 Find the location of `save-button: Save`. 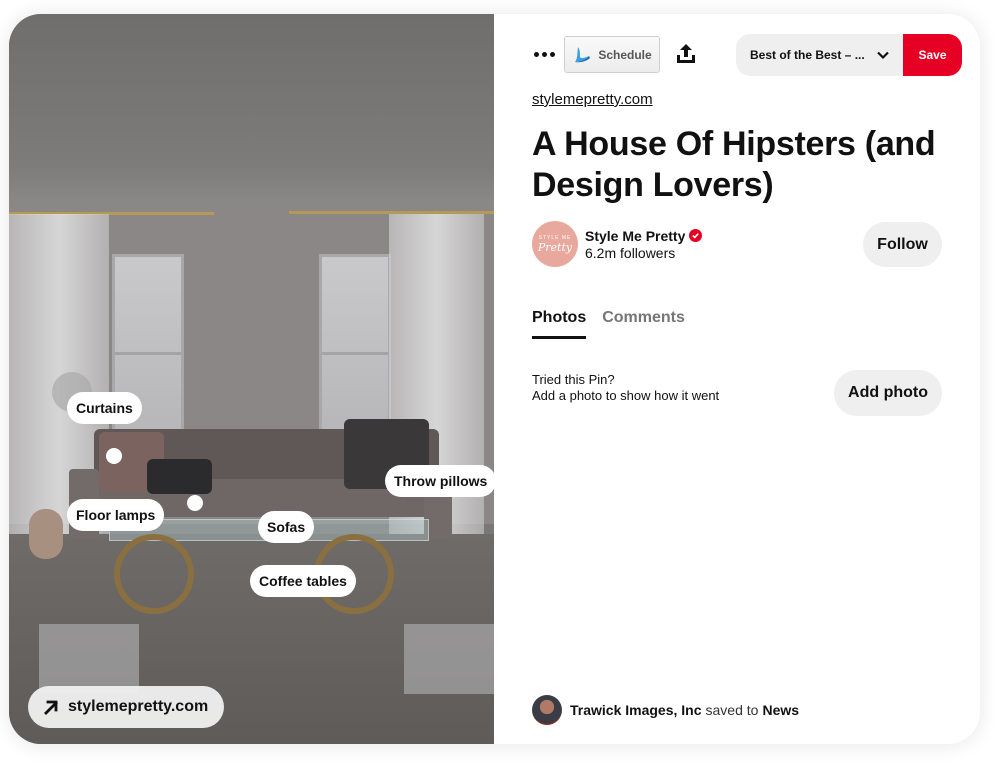

save-button: Save is located at coordinates (932, 55).